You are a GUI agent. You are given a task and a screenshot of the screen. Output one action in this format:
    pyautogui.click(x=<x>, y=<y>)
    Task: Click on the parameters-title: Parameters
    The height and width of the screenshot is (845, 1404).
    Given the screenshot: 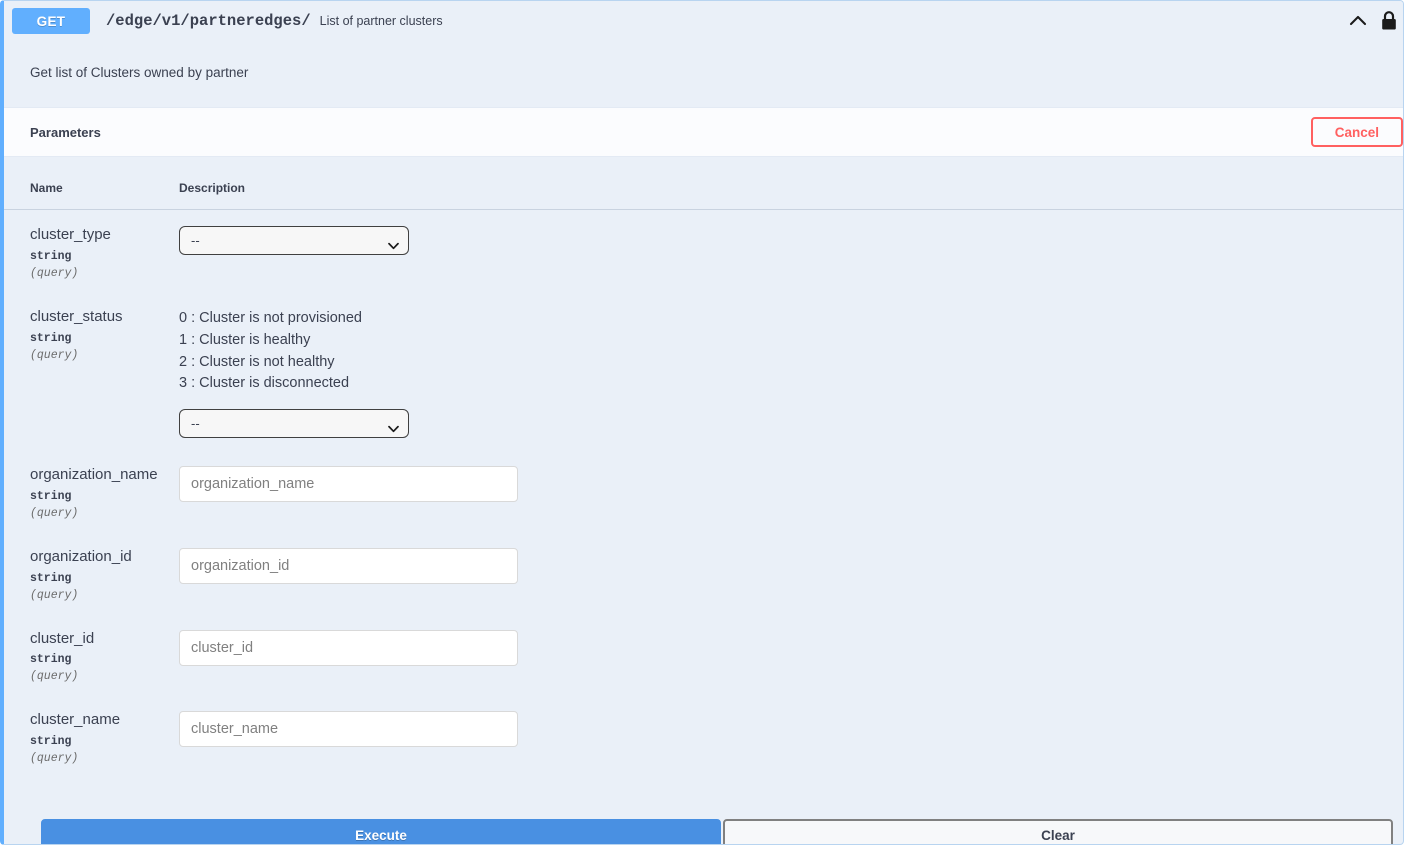 What is the action you would take?
    pyautogui.click(x=65, y=132)
    